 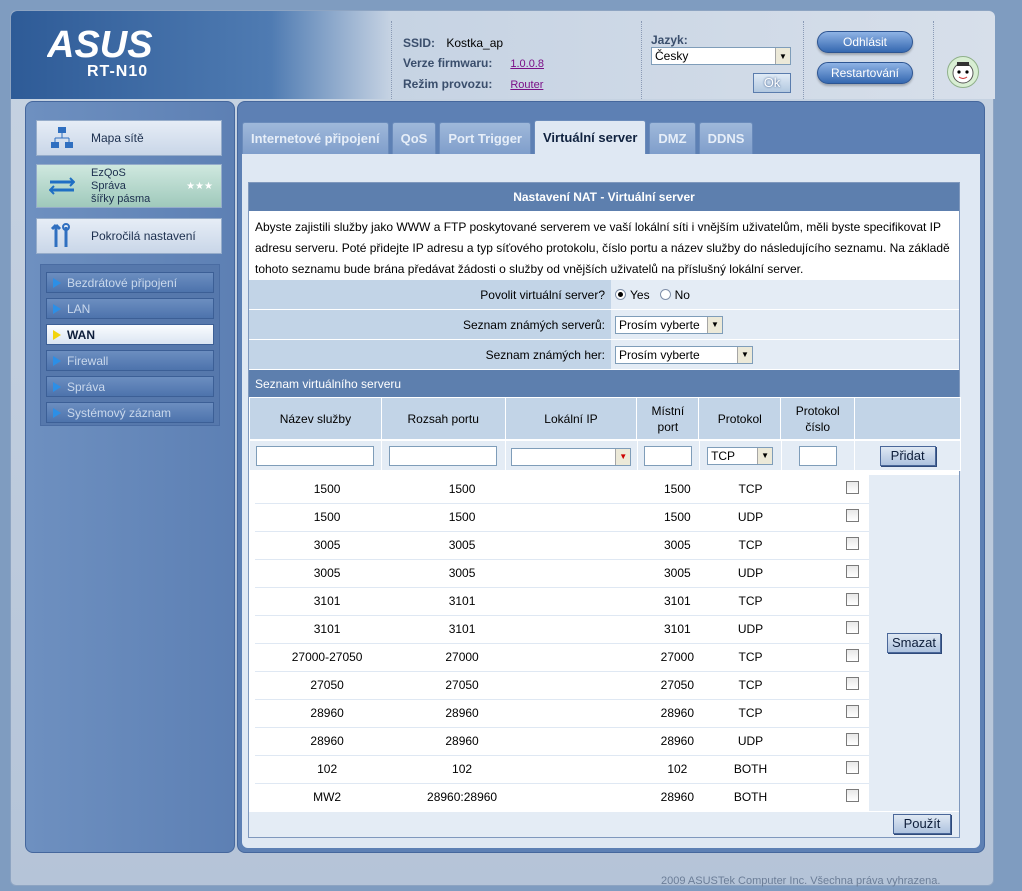 I want to click on divider, so click(x=641, y=60).